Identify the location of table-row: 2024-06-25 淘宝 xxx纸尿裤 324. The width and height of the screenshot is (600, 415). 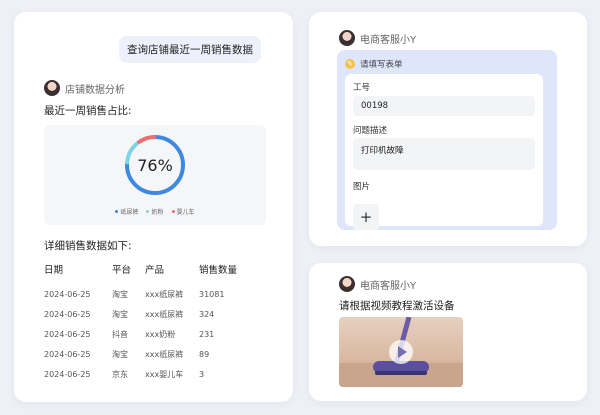
(159, 314).